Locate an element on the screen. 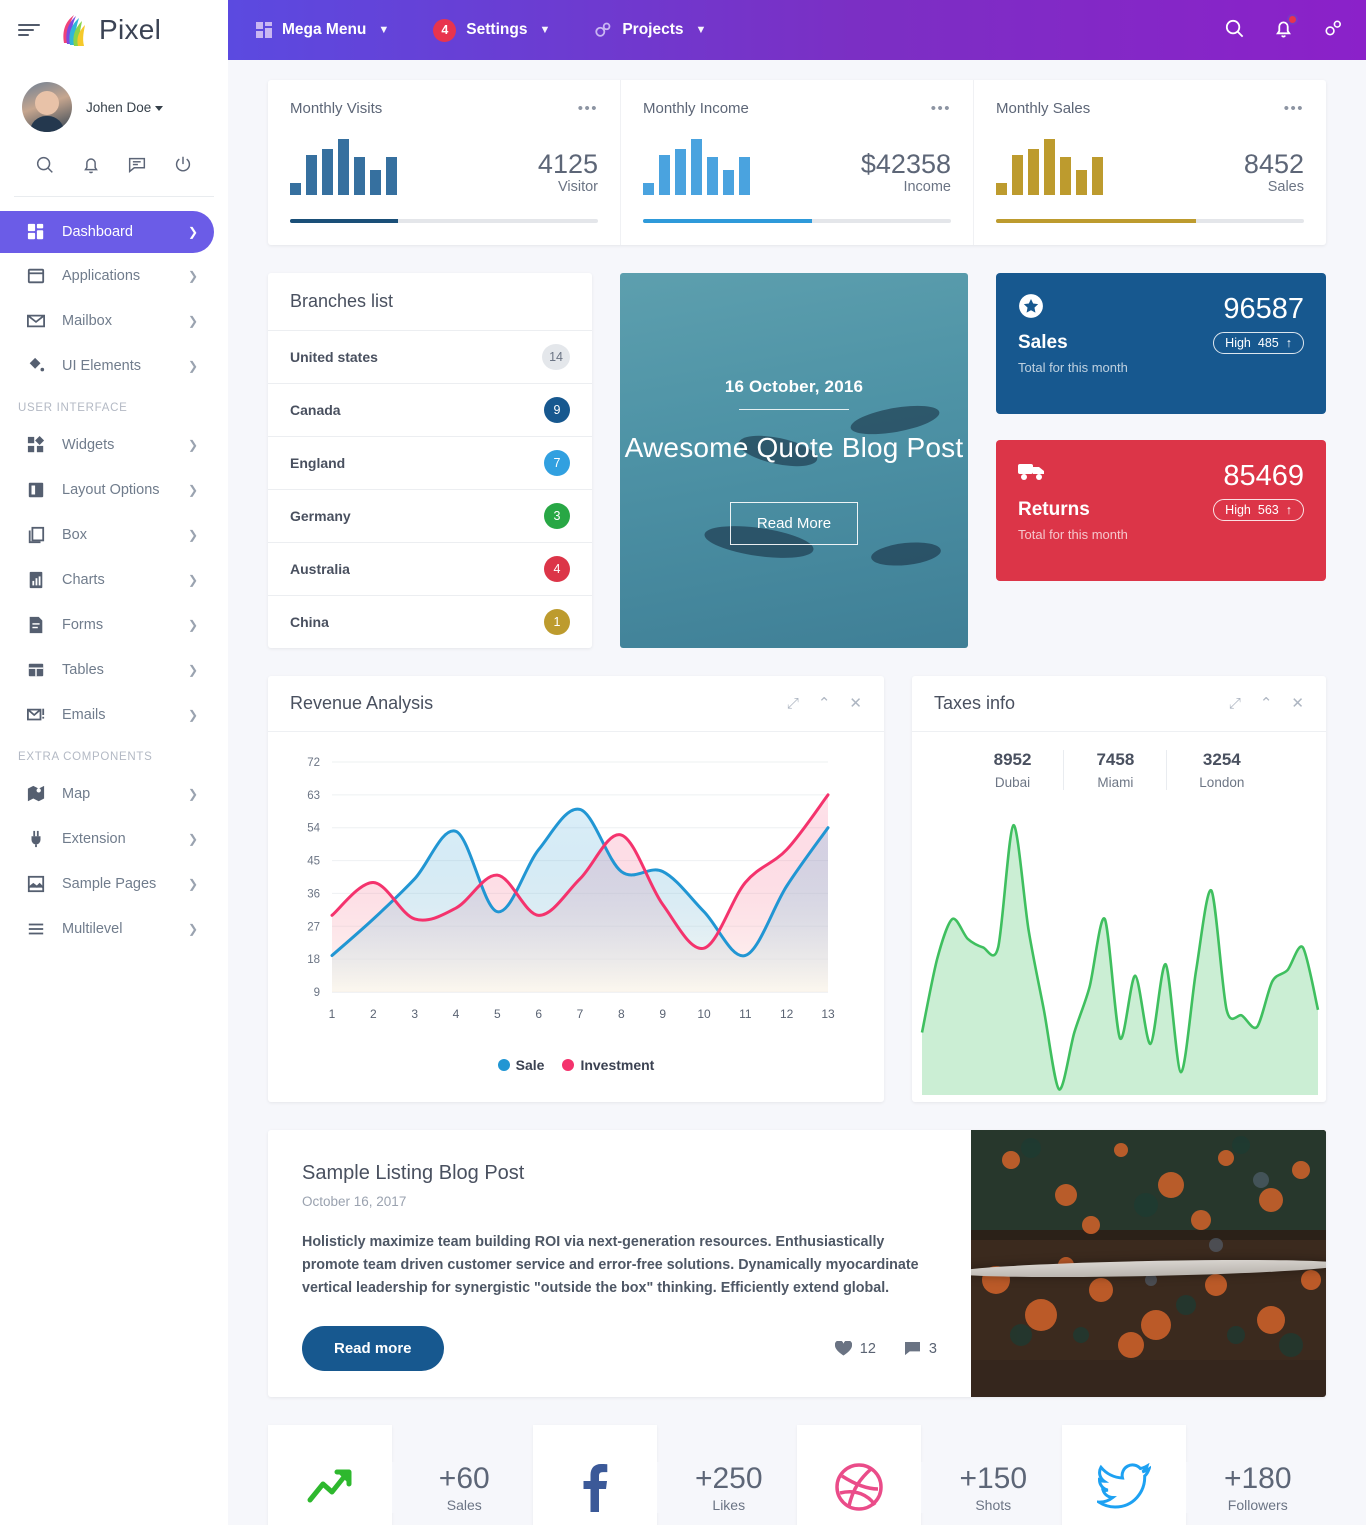 Image resolution: width=1366 pixels, height=1525 pixels. user-name-dropdown: Johen Doe is located at coordinates (125, 107).